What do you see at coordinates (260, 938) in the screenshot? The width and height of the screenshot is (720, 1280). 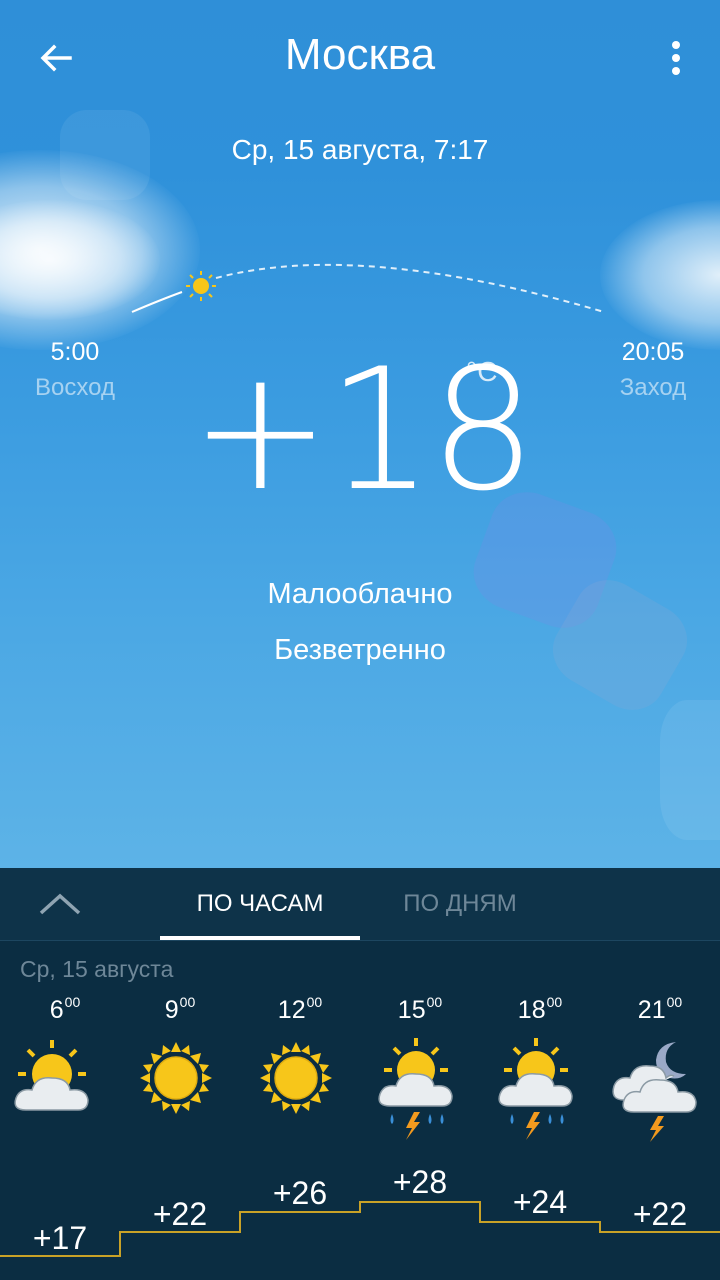 I see `active-tab-indicator` at bounding box center [260, 938].